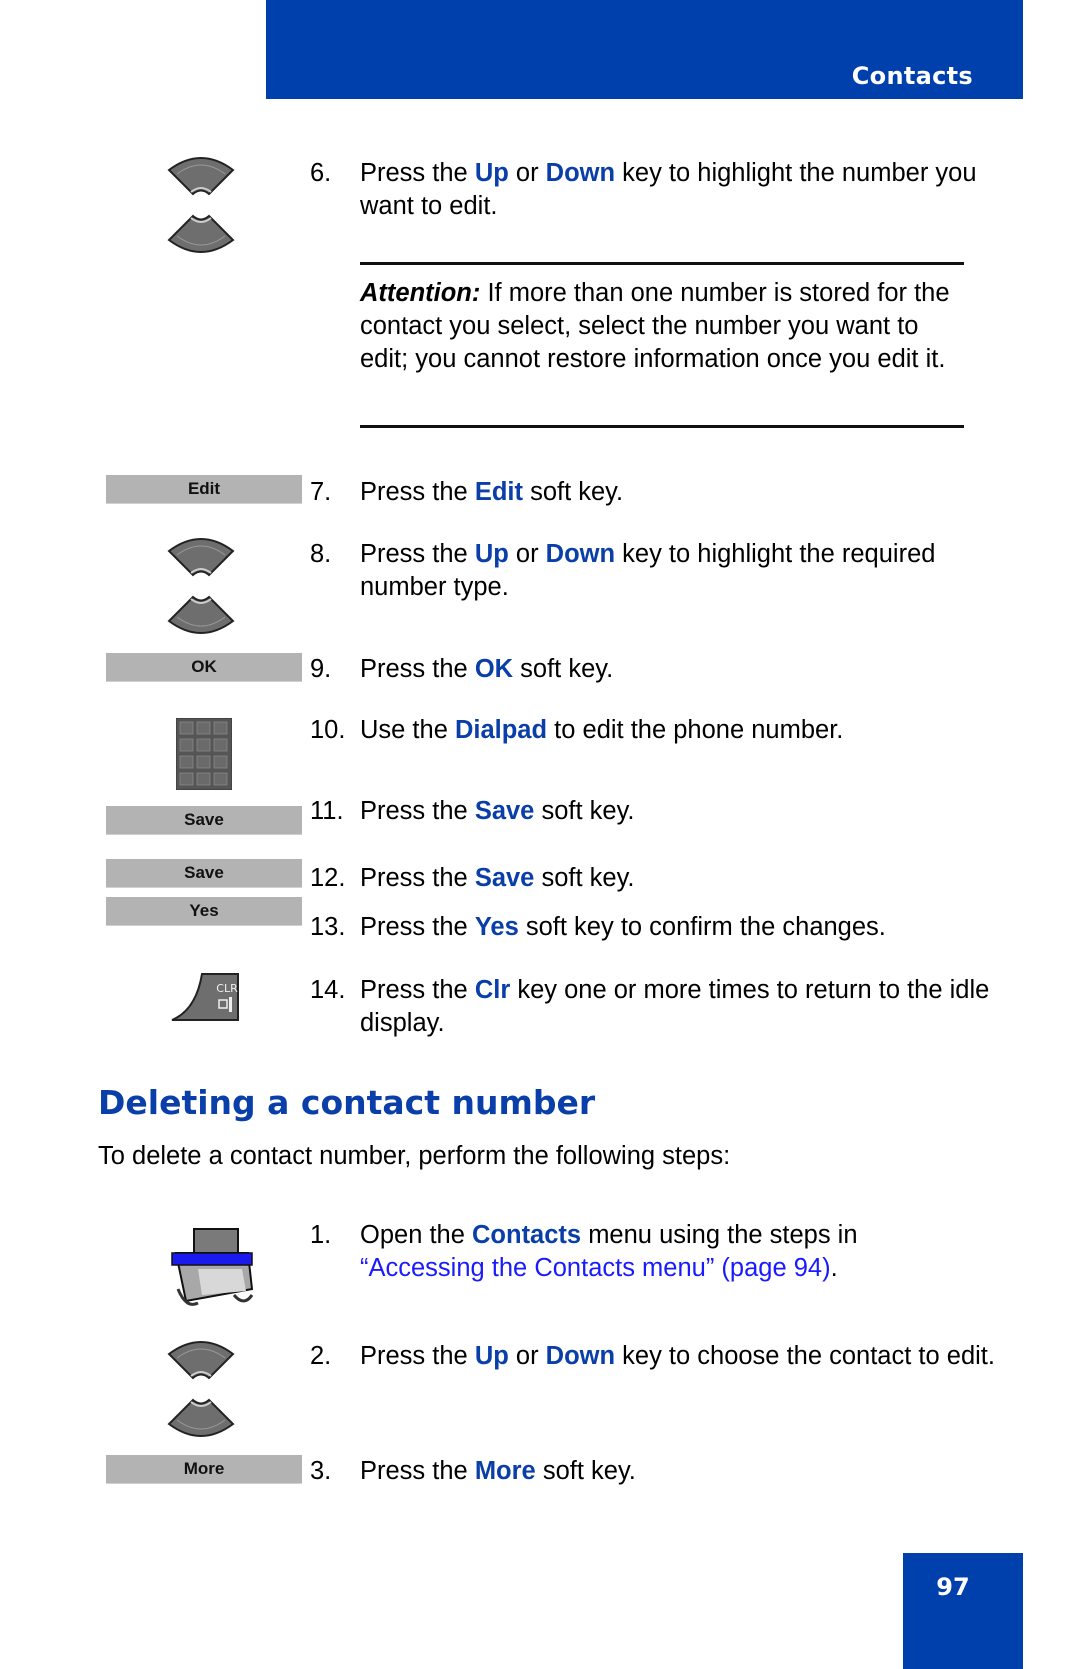 The width and height of the screenshot is (1080, 1669). I want to click on page-number-box: 97, so click(963, 1611).